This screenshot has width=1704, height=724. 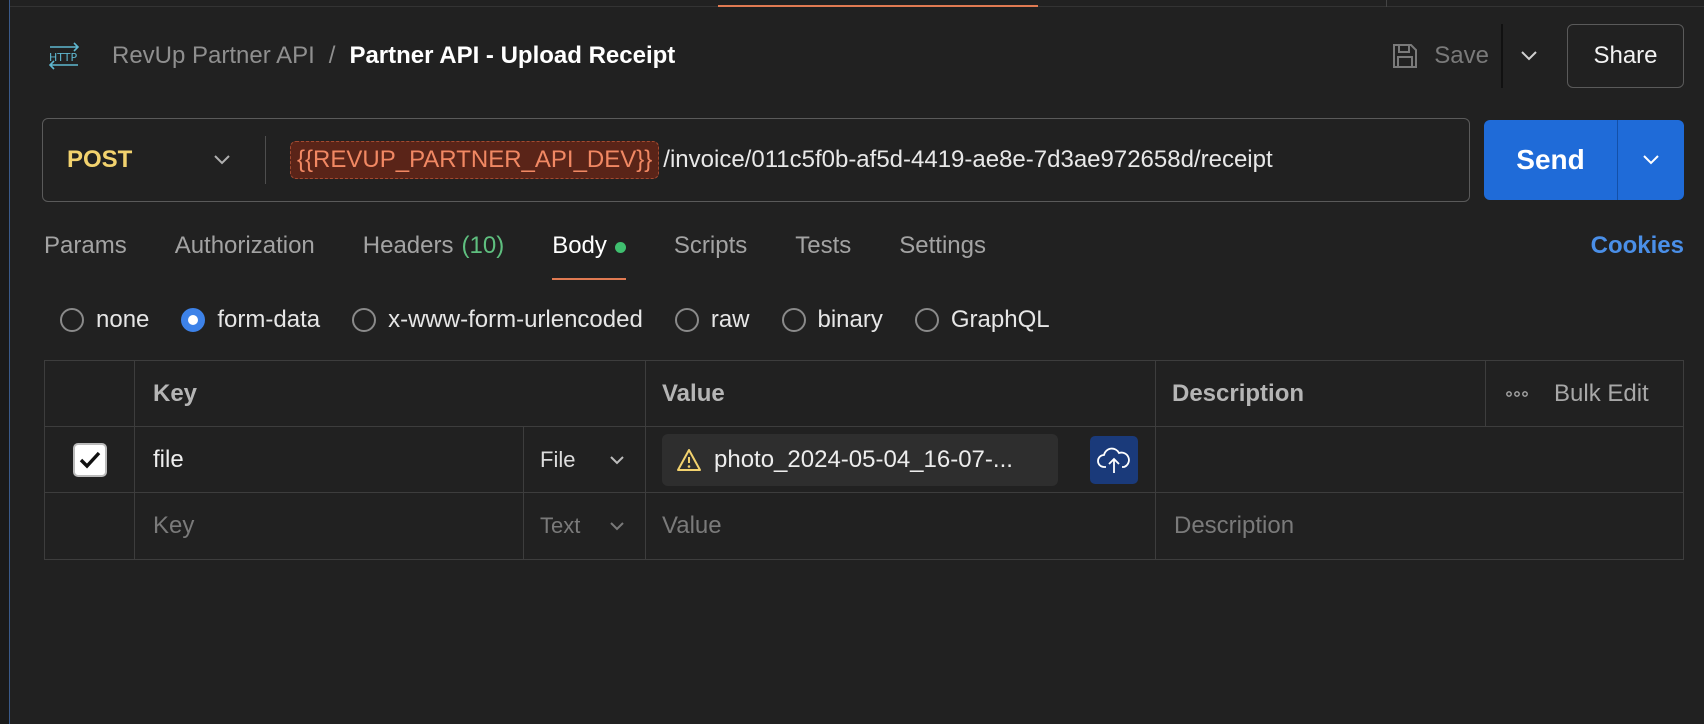 What do you see at coordinates (154, 160) in the screenshot?
I see `method-select: POST` at bounding box center [154, 160].